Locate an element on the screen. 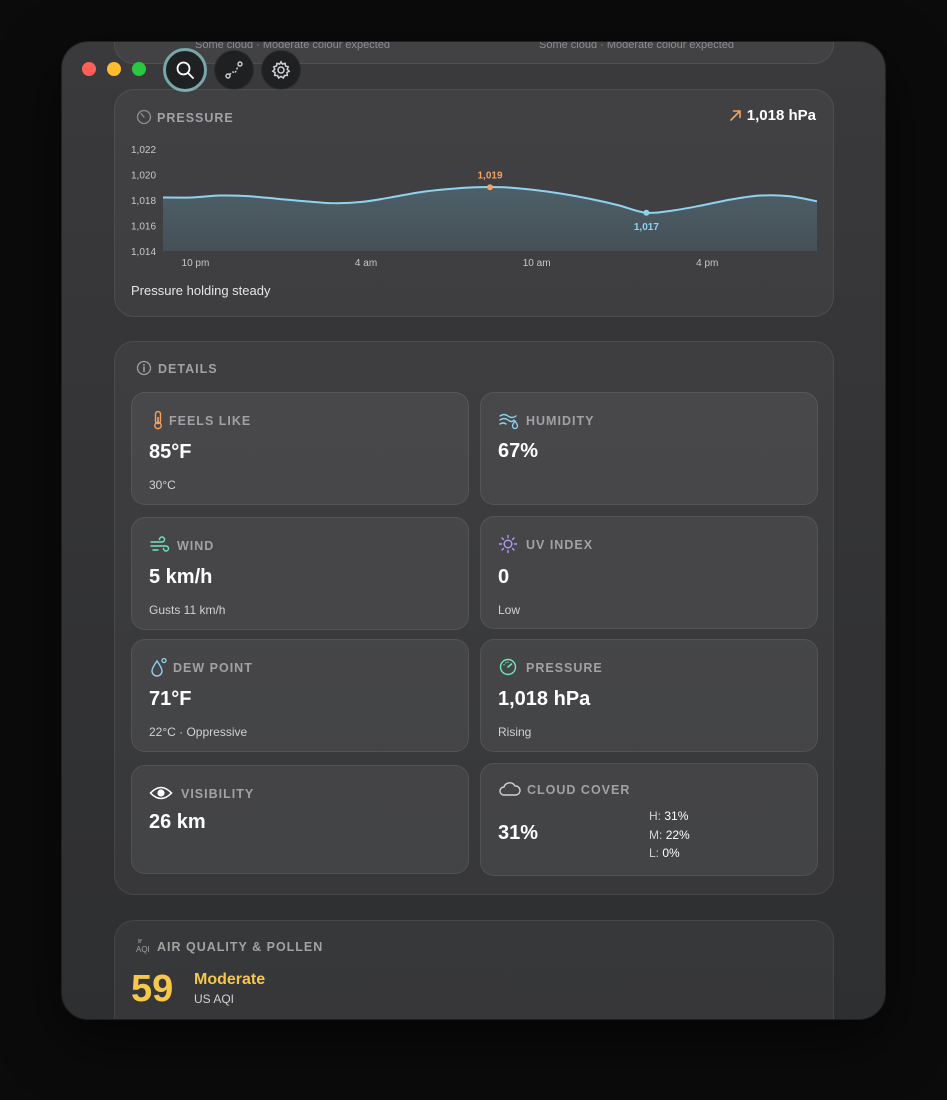 This screenshot has width=947, height=1100. low-point-marker is located at coordinates (646, 212).